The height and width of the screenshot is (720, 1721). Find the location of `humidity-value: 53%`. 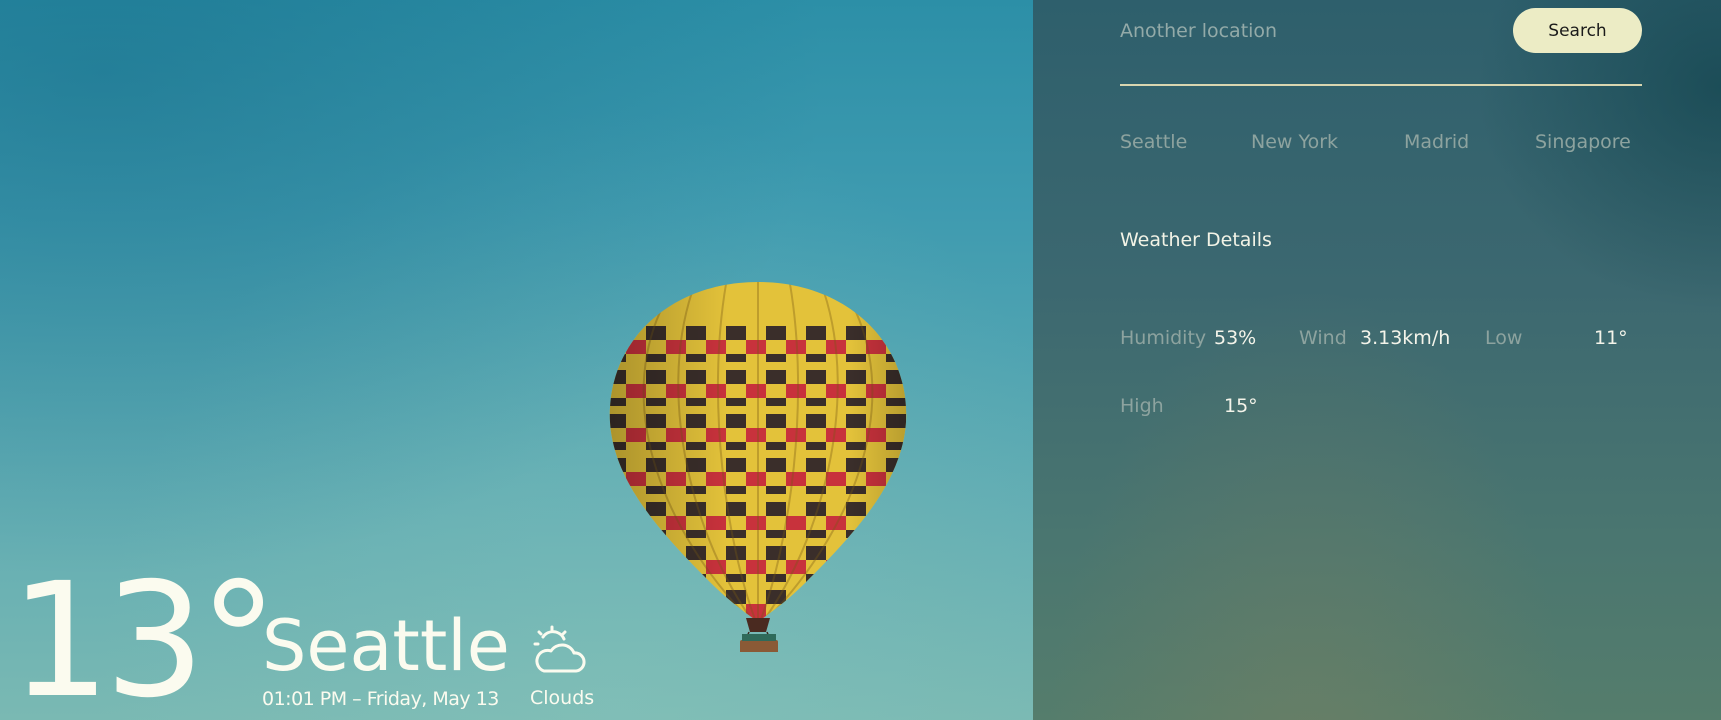

humidity-value: 53% is located at coordinates (1235, 338).